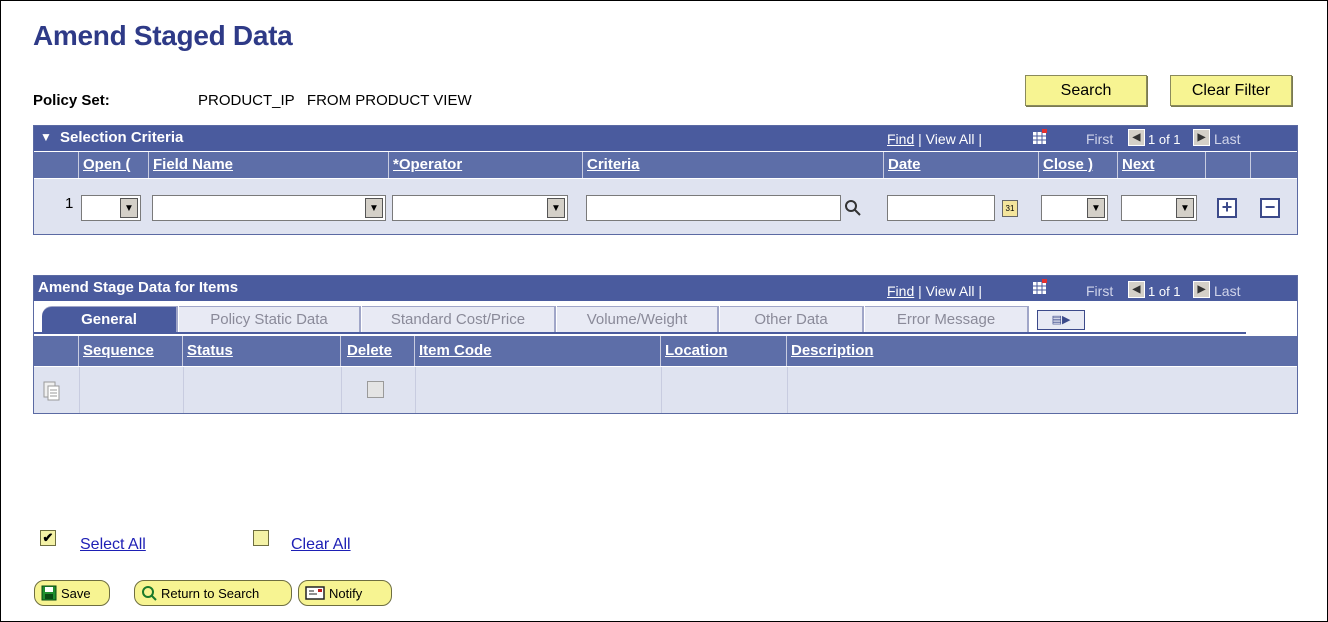  I want to click on amend-row, so click(665, 390).